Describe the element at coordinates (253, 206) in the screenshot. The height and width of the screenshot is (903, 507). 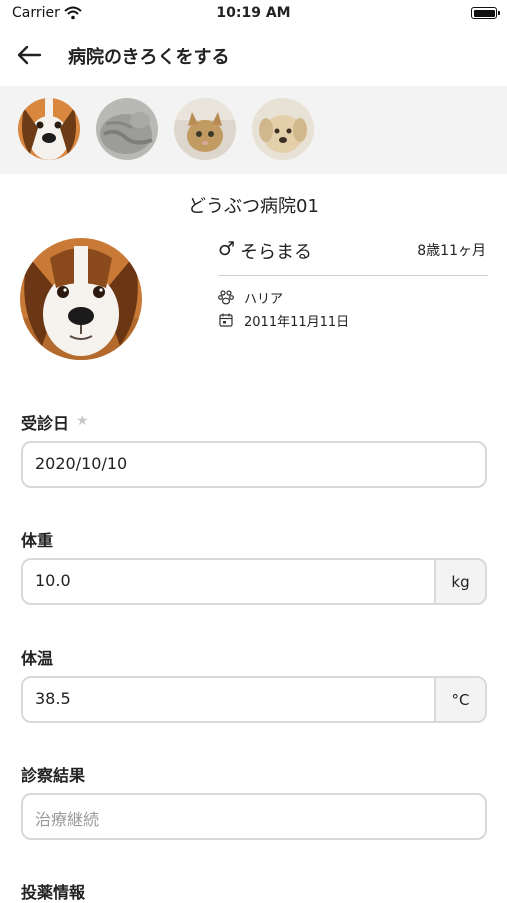
I see `hospital-name: どうぶつ病院01` at that location.